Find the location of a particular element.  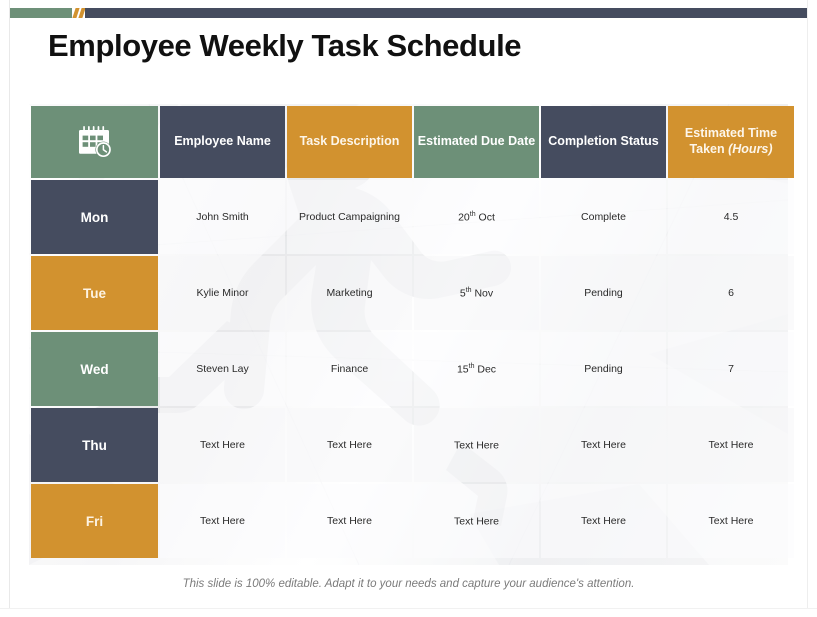

header-task-description: Task Description is located at coordinates (349, 142).